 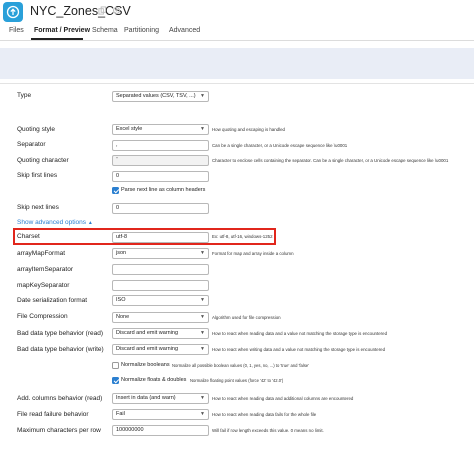 What do you see at coordinates (246, 317) in the screenshot?
I see `file-compression-help: Algorithm used for file compression` at bounding box center [246, 317].